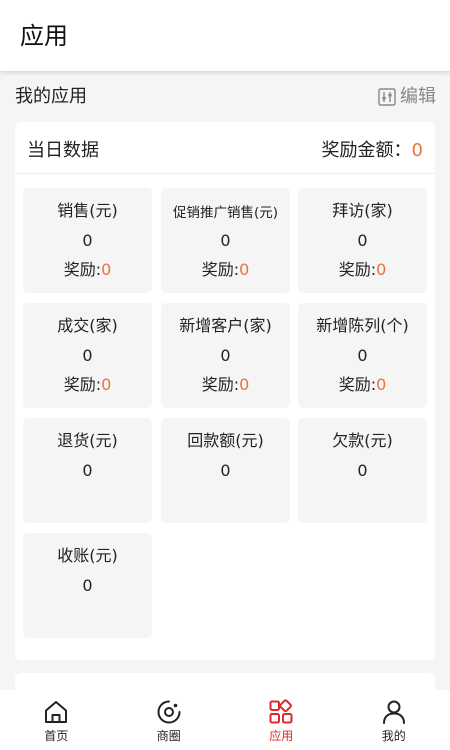  What do you see at coordinates (168, 736) in the screenshot?
I see `tab-label: 商圈` at bounding box center [168, 736].